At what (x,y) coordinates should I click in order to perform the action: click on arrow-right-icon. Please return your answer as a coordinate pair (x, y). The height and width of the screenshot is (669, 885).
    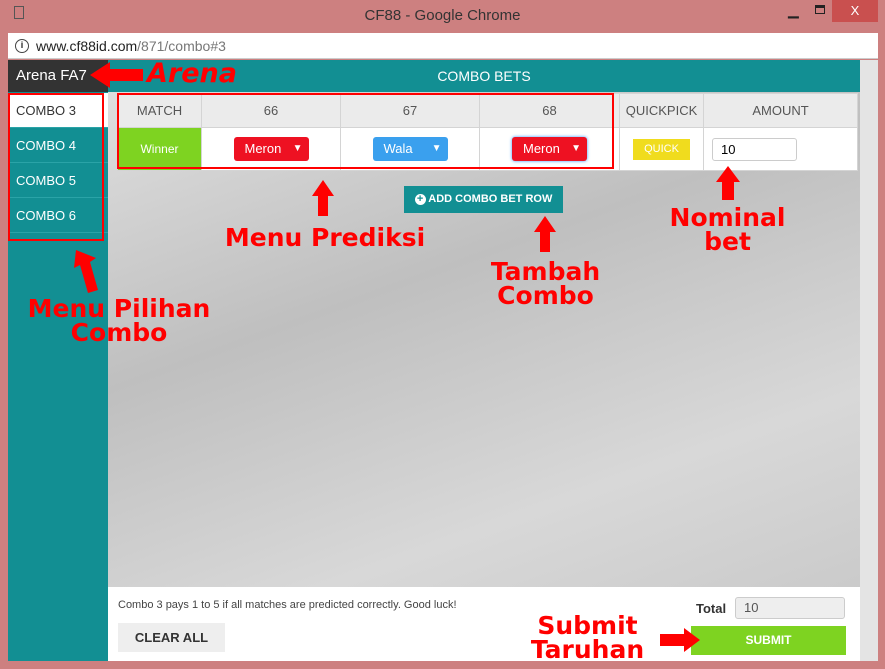
    Looking at the image, I should click on (680, 640).